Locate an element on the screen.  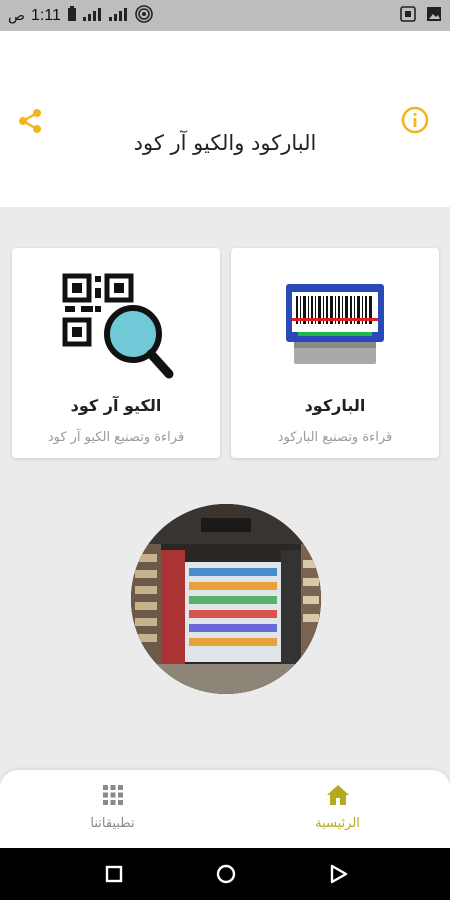
recents-button is located at coordinates (114, 874).